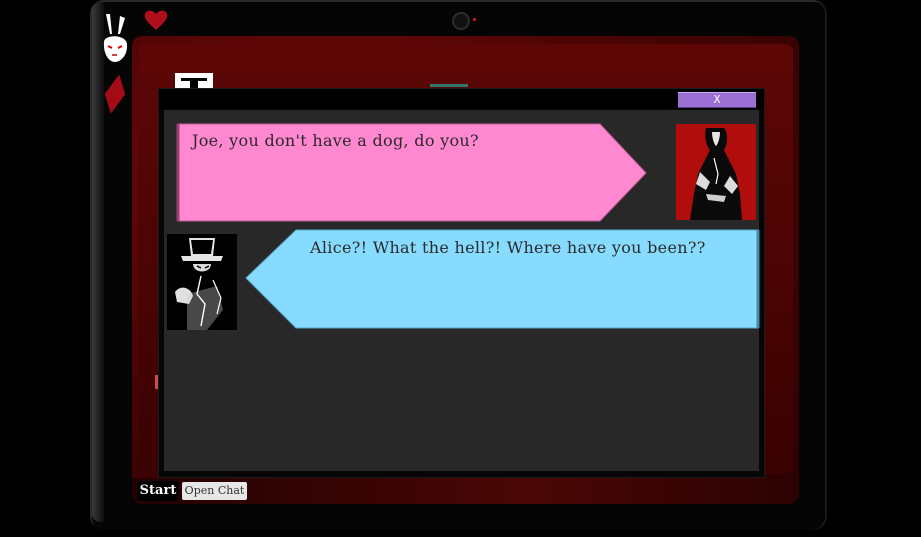 The image size is (921, 537). What do you see at coordinates (716, 172) in the screenshot?
I see `avatar-alice` at bounding box center [716, 172].